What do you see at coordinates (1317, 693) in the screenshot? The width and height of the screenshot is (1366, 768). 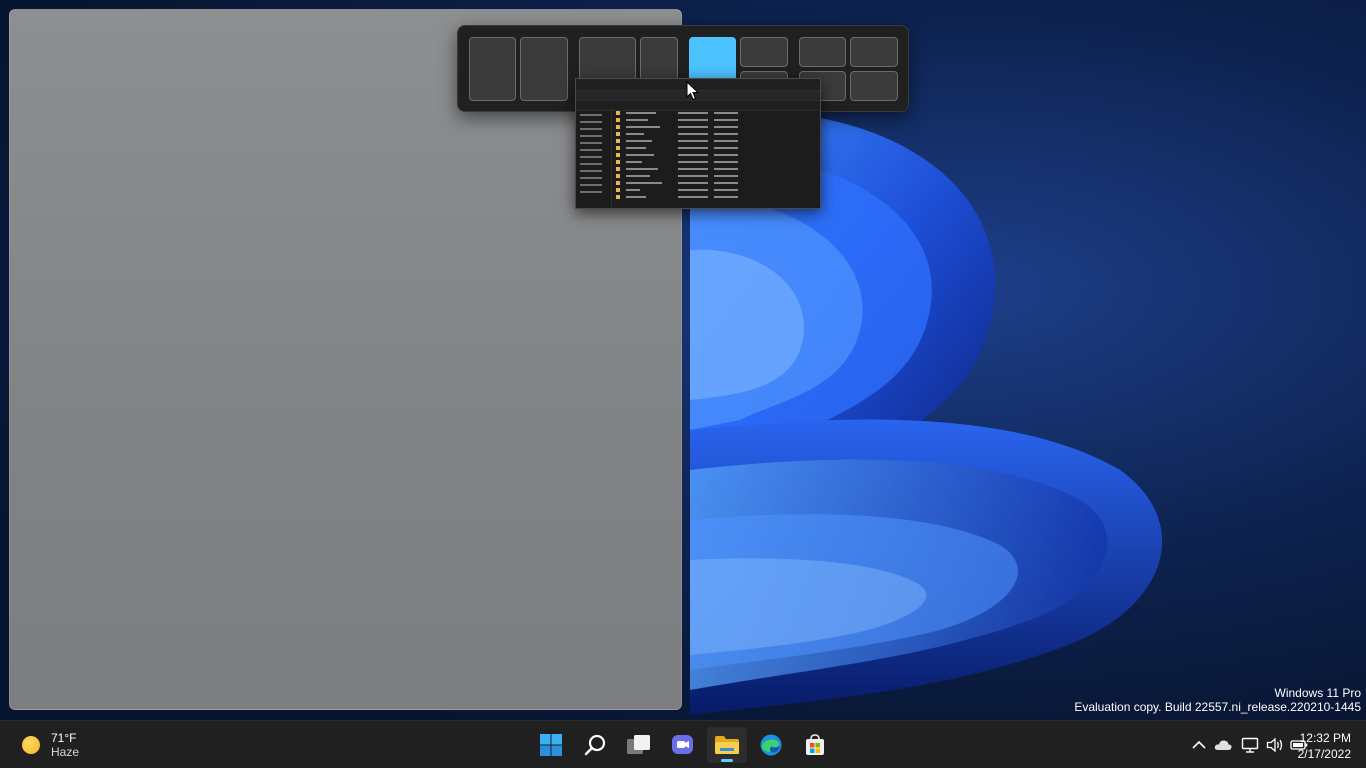 I see `watermark-edition: Windows 11 Pro` at bounding box center [1317, 693].